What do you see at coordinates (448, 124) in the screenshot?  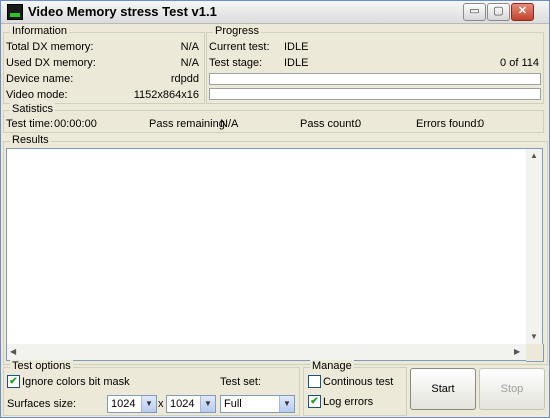 I see `errors-found-label: Errors found:` at bounding box center [448, 124].